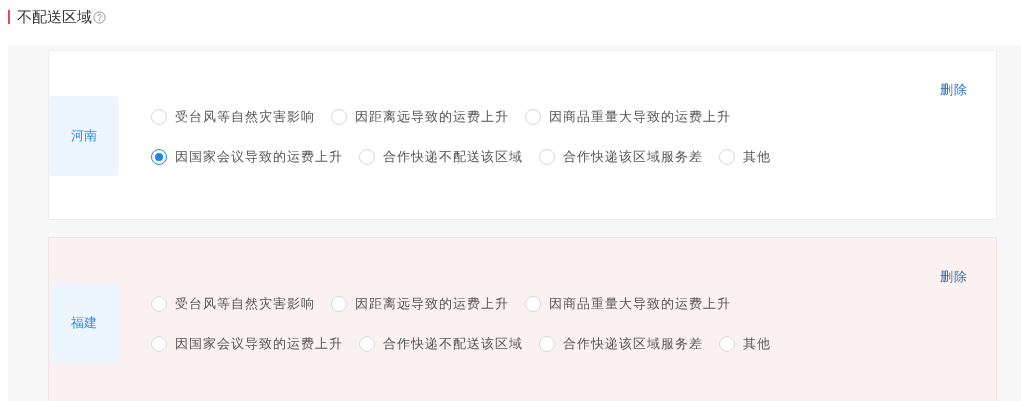 The height and width of the screenshot is (401, 1021). I want to click on accent-bar, so click(9, 17).